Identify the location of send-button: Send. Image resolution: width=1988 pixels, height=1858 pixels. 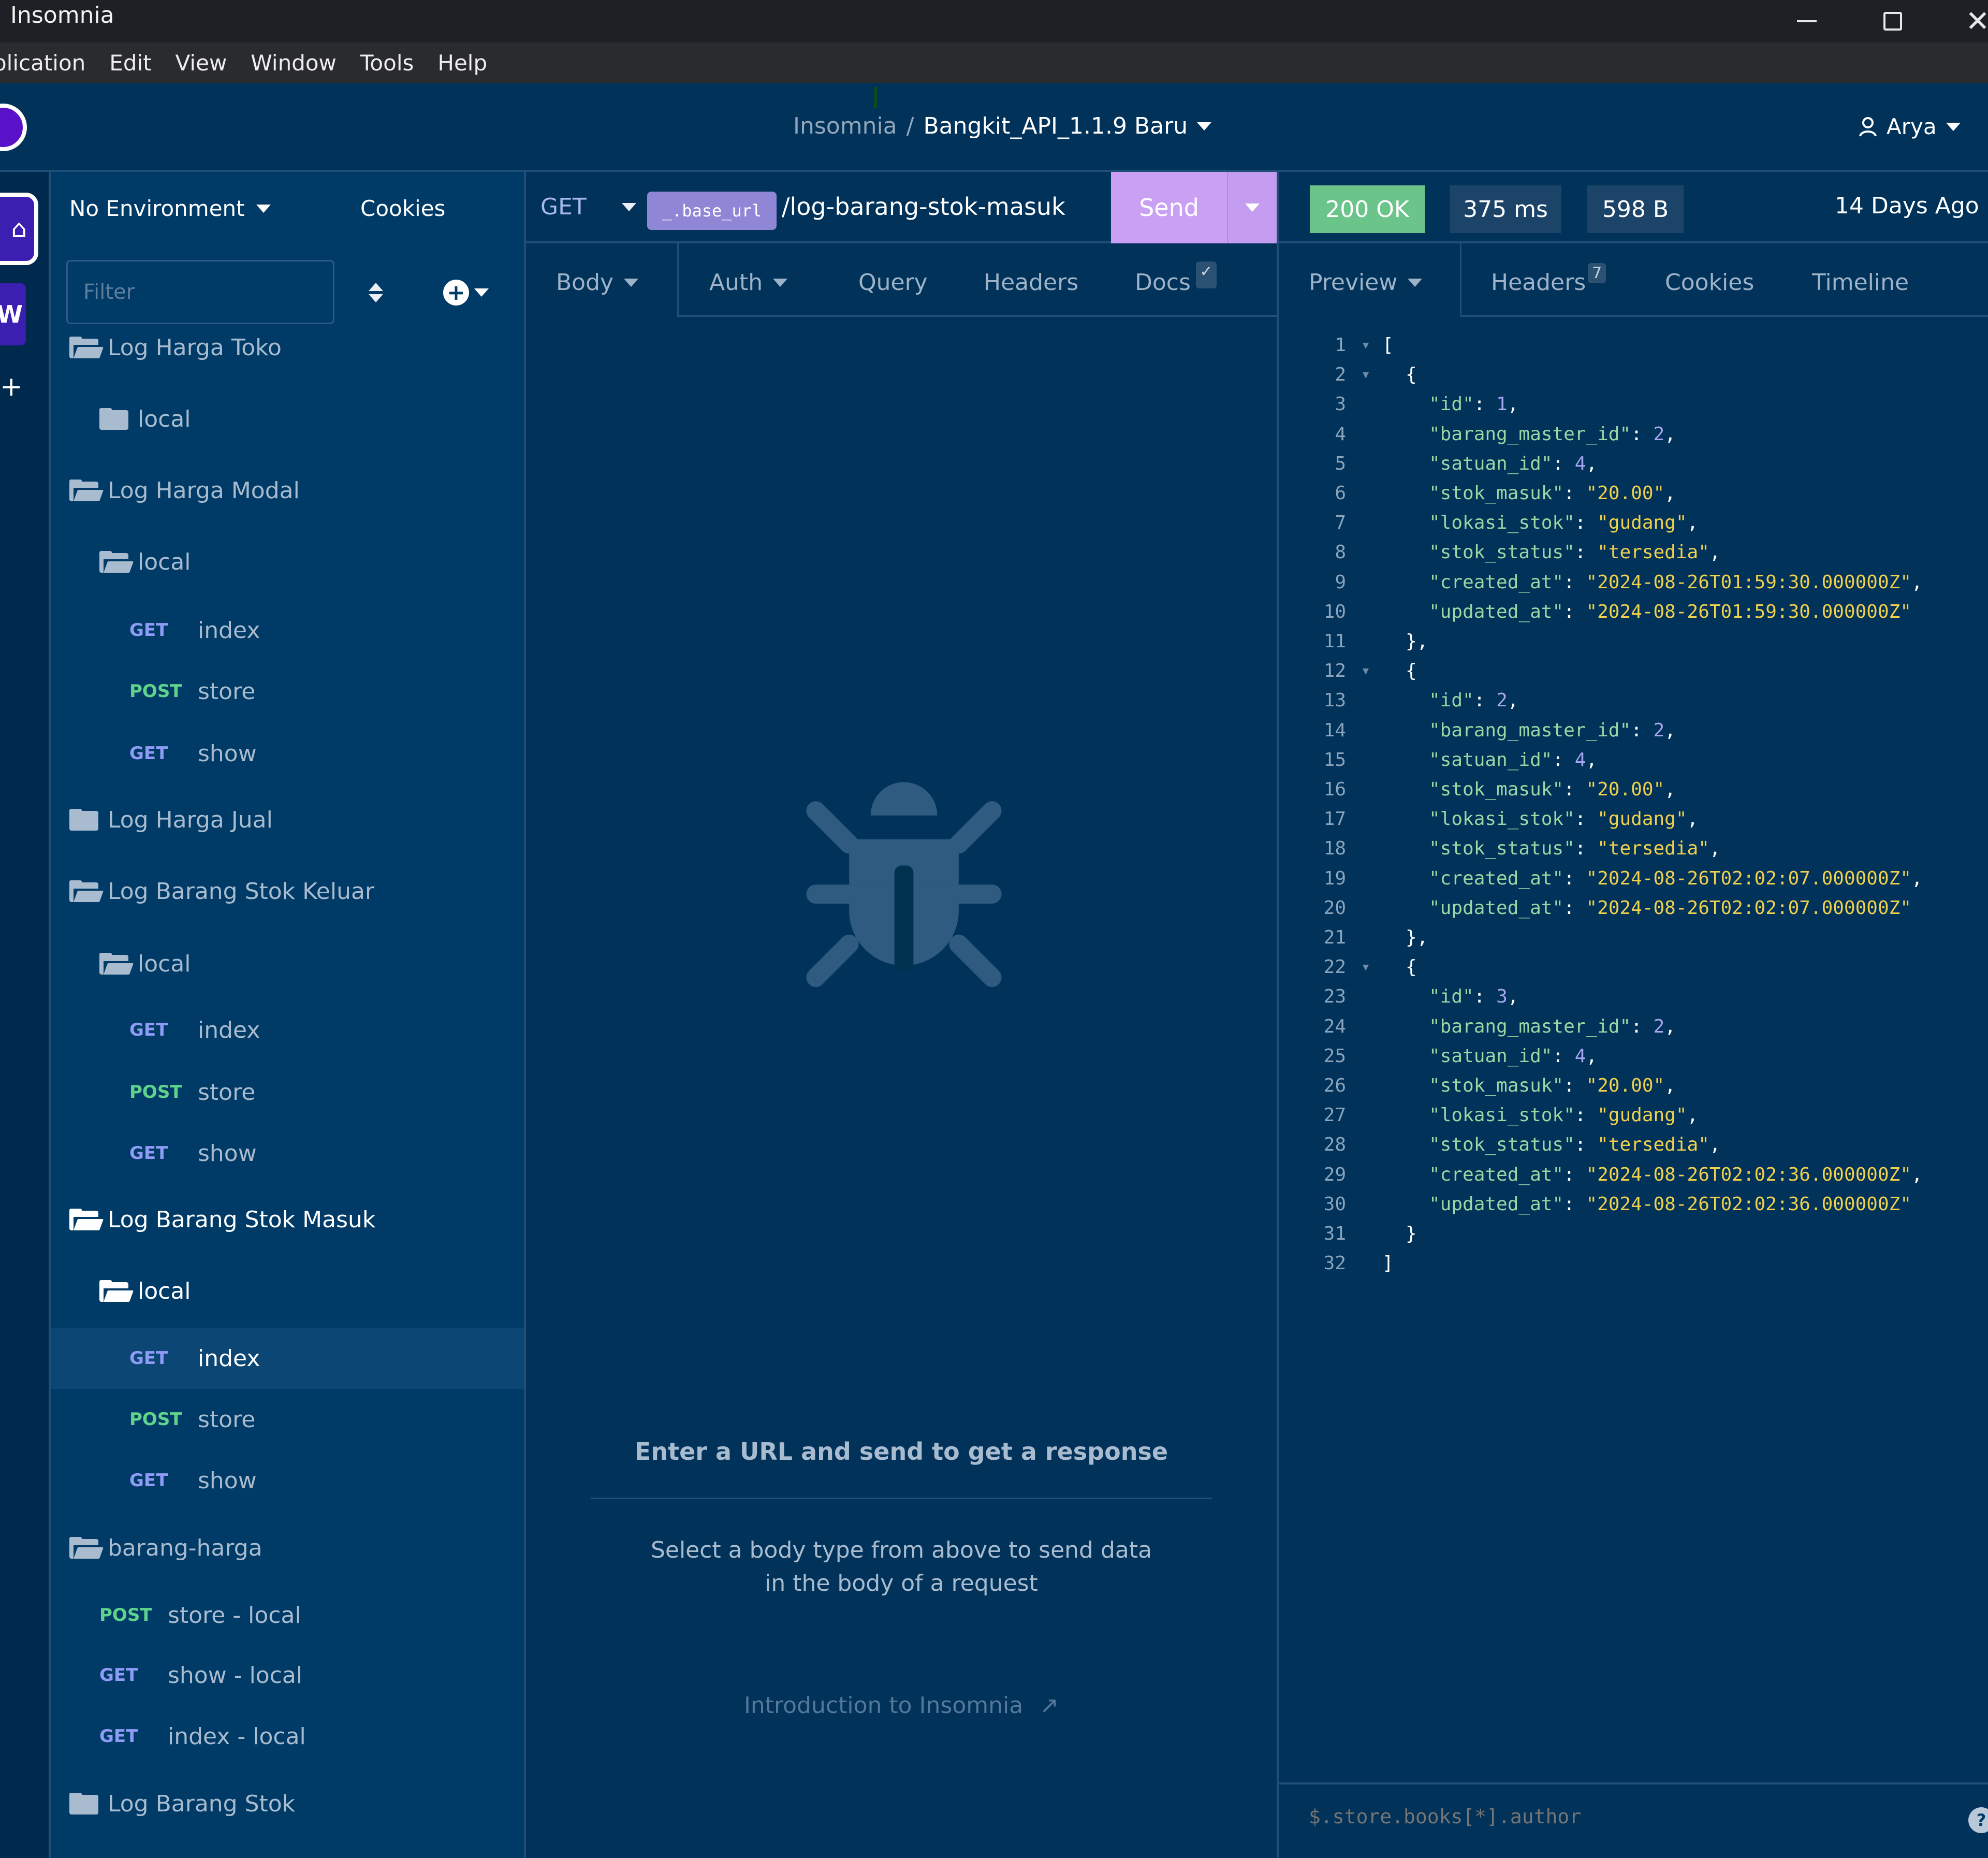
(1169, 207).